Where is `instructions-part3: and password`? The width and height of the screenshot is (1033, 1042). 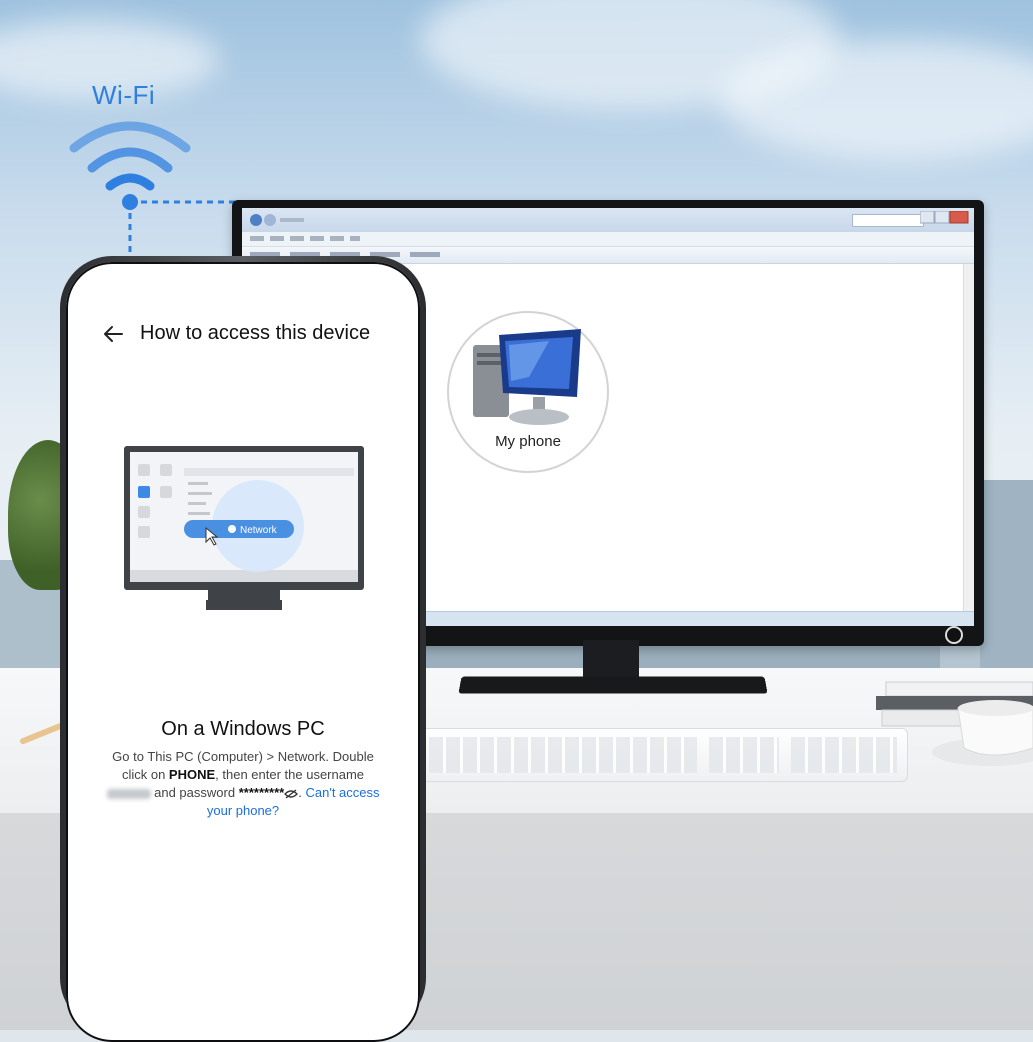 instructions-part3: and password is located at coordinates (195, 792).